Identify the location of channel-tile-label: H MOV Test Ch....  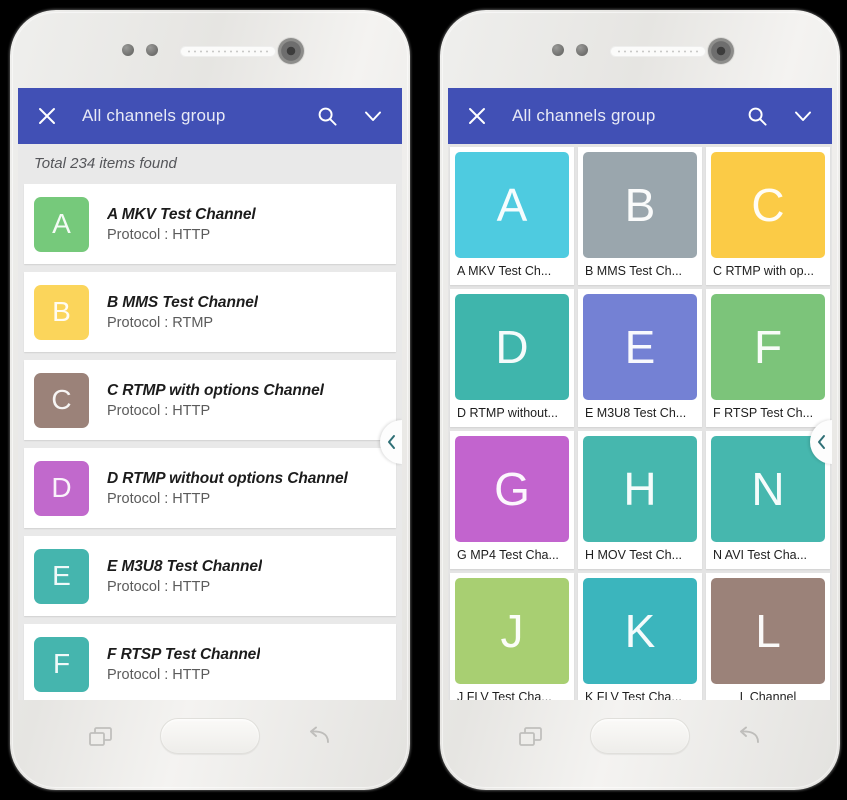
(634, 555).